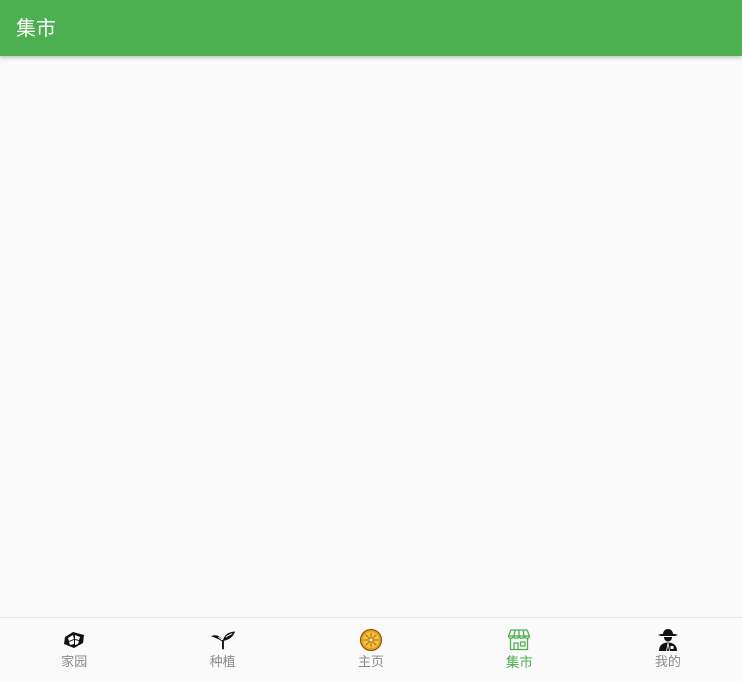  I want to click on nav-item-market: 集市, so click(519, 649).